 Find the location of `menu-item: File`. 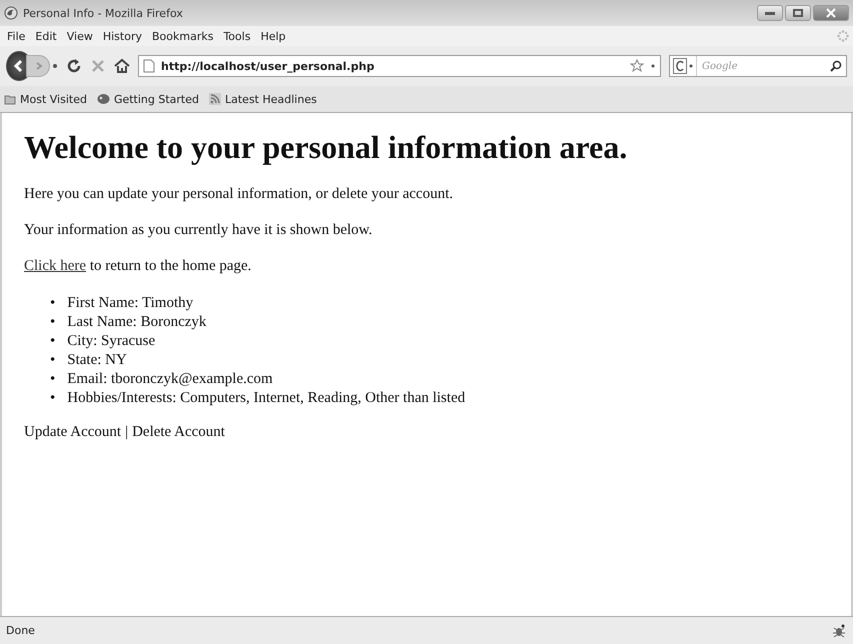

menu-item: File is located at coordinates (16, 36).